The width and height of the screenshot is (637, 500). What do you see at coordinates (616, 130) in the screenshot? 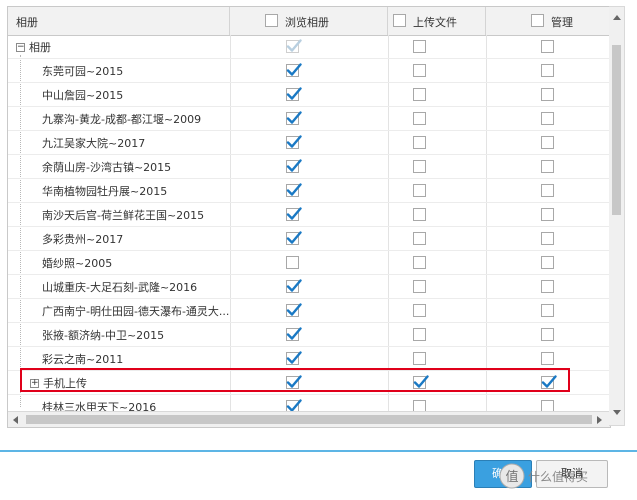
I see `vertical-scroll-thumb` at bounding box center [616, 130].